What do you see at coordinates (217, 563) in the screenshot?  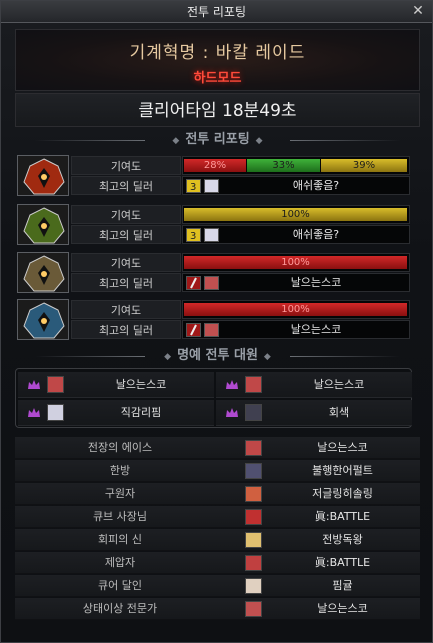 I see `award-row: 제압자 眞:BATTLE` at bounding box center [217, 563].